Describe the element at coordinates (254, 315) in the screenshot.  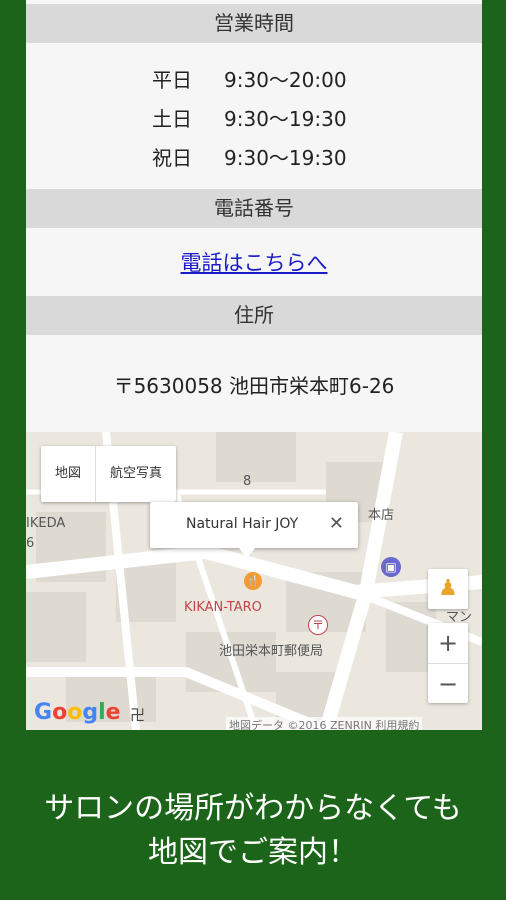
I see `address-heading: 住所` at that location.